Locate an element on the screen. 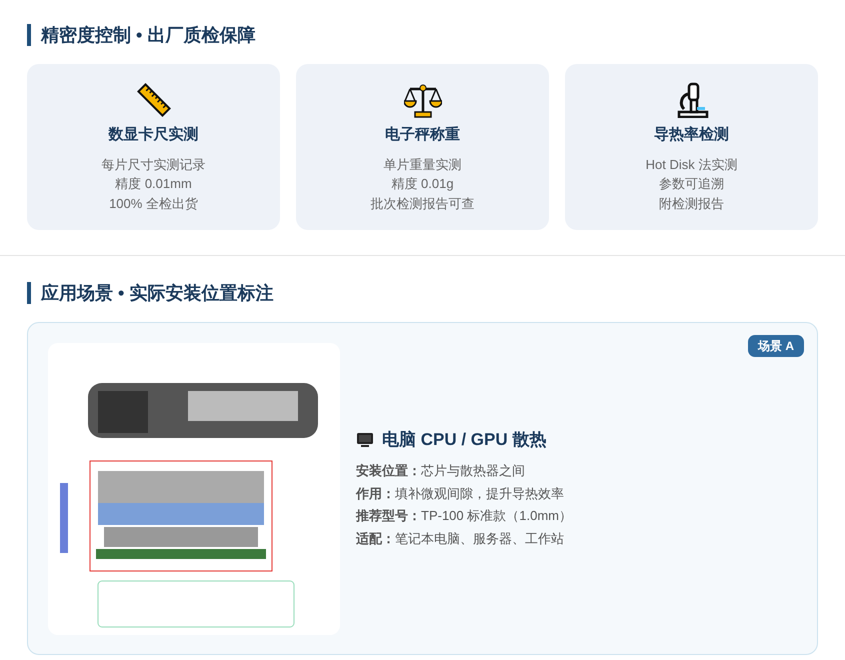  card-text: 精度 0.01mm is located at coordinates (153, 184).